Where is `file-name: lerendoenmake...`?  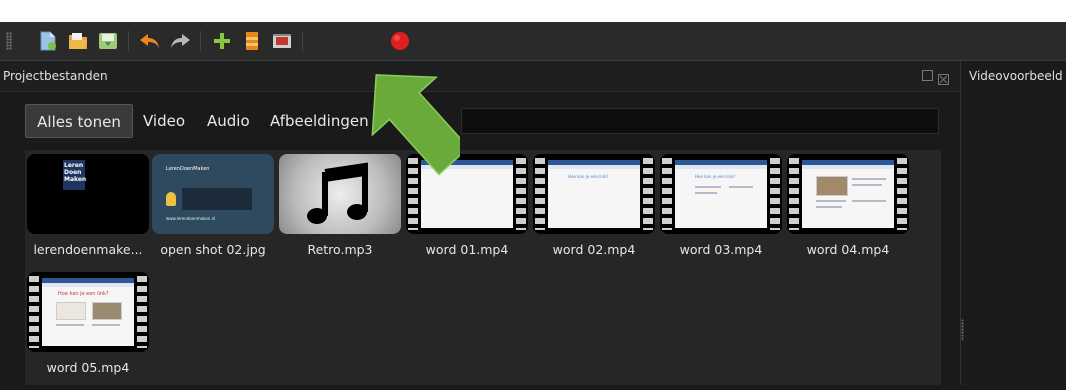
file-name: lerendoenmake... is located at coordinates (88, 249).